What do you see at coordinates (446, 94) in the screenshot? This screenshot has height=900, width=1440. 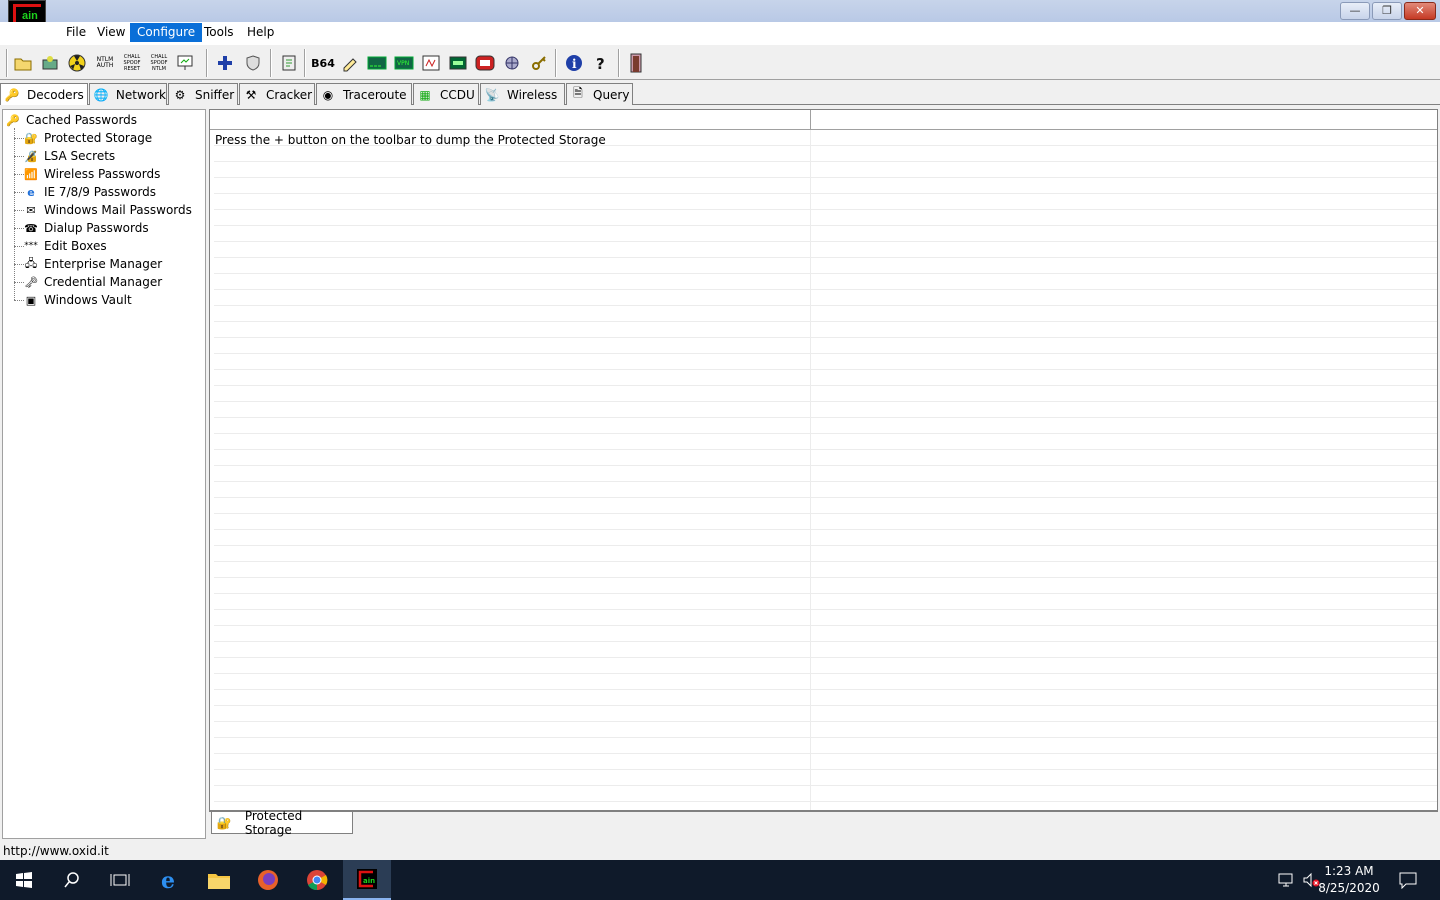 I see `tab-ccdu: ▦ CCDU` at bounding box center [446, 94].